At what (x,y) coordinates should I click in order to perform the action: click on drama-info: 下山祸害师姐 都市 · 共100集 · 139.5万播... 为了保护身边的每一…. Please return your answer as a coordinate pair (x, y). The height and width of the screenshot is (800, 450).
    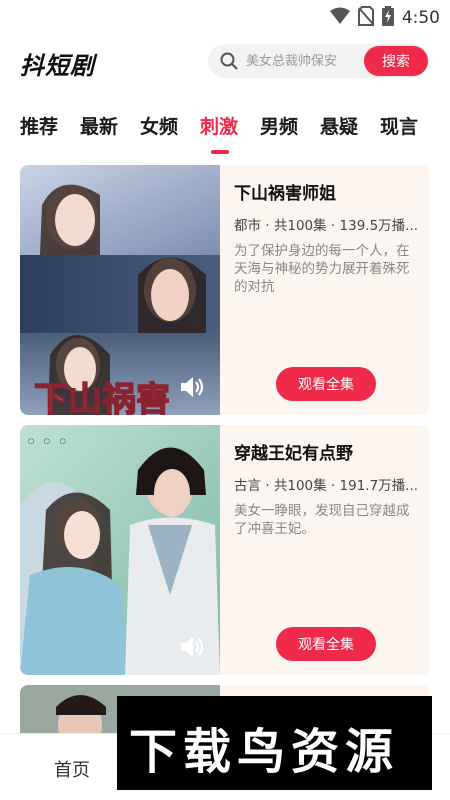
    Looking at the image, I should click on (328, 237).